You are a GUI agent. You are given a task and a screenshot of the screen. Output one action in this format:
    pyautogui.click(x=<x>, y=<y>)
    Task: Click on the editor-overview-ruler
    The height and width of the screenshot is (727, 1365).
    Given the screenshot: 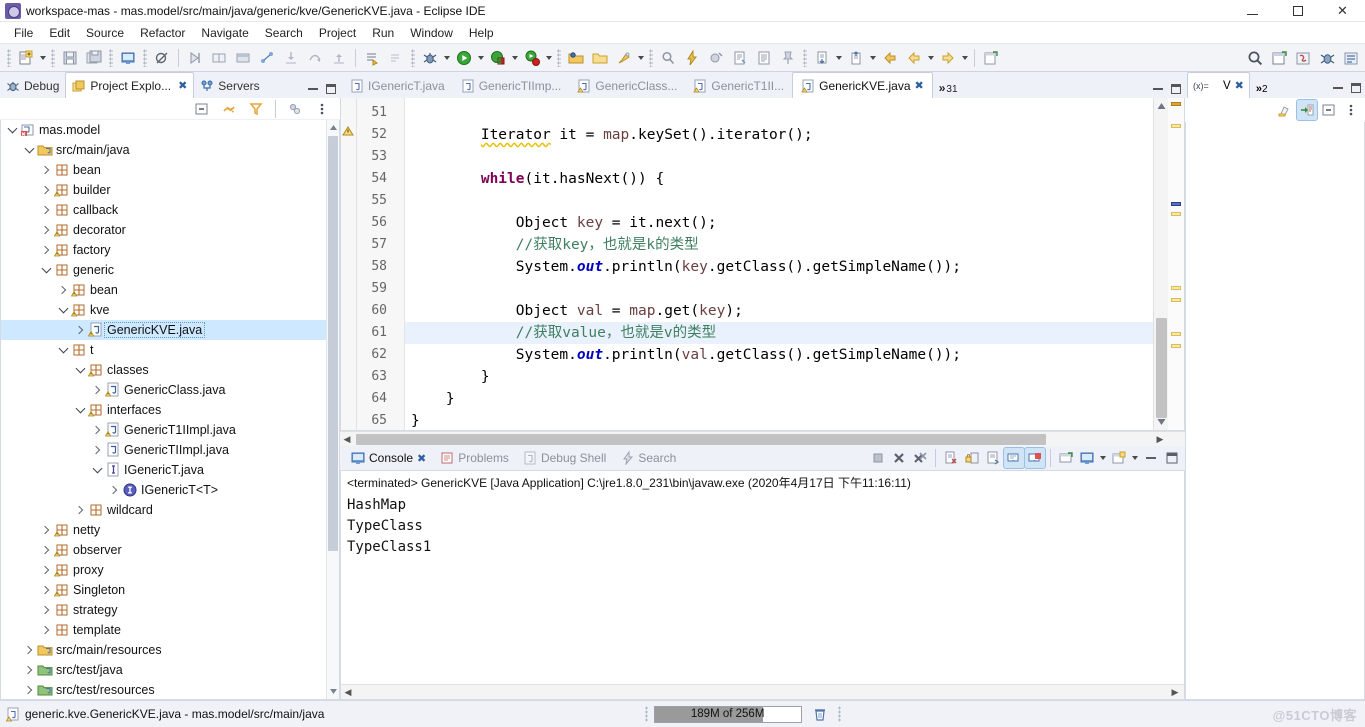 What is the action you would take?
    pyautogui.click(x=1176, y=264)
    